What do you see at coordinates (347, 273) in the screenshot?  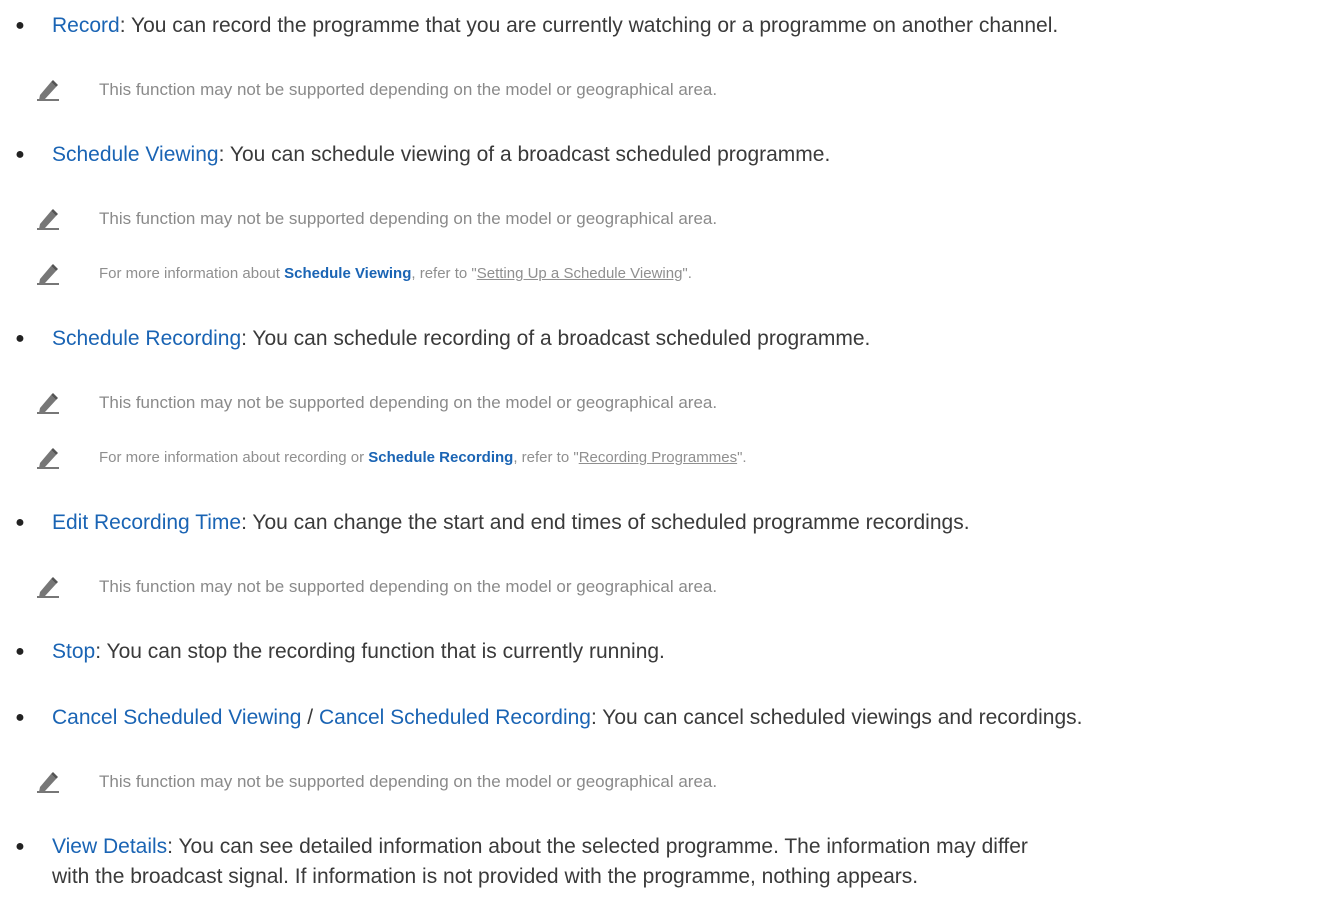 I see `term-schedule-viewing-link: Schedule Viewing` at bounding box center [347, 273].